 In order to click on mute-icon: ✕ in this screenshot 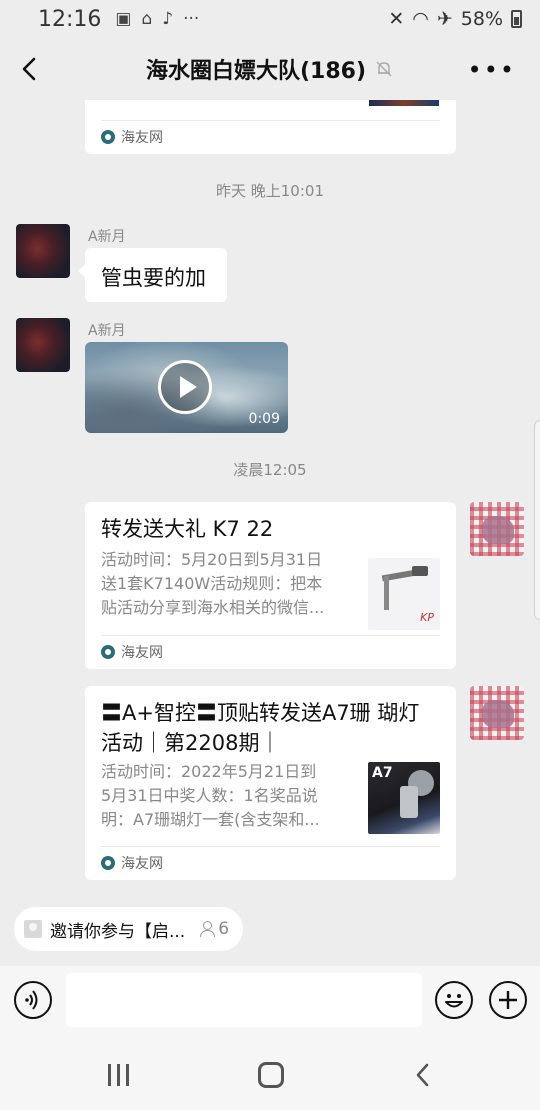, I will do `click(396, 19)`.